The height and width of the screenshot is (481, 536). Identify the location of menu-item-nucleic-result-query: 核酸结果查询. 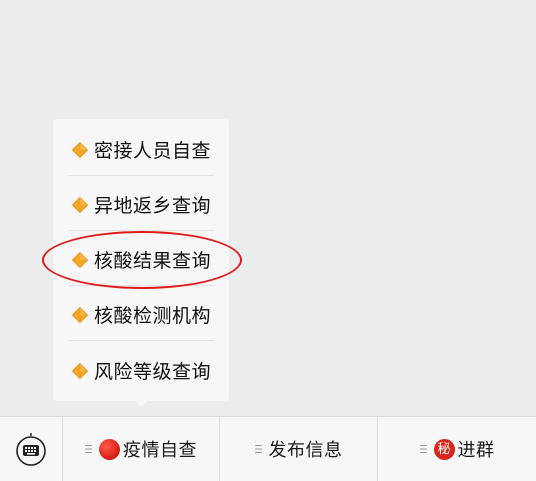
(141, 259).